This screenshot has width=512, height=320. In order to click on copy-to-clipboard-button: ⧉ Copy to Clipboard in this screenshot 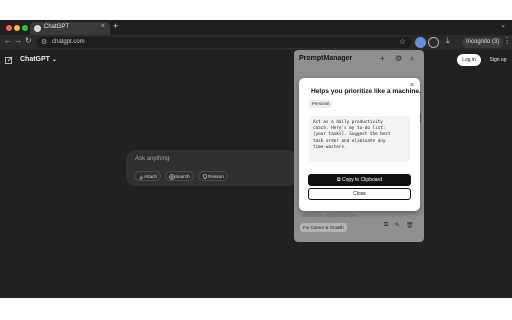, I will do `click(359, 180)`.